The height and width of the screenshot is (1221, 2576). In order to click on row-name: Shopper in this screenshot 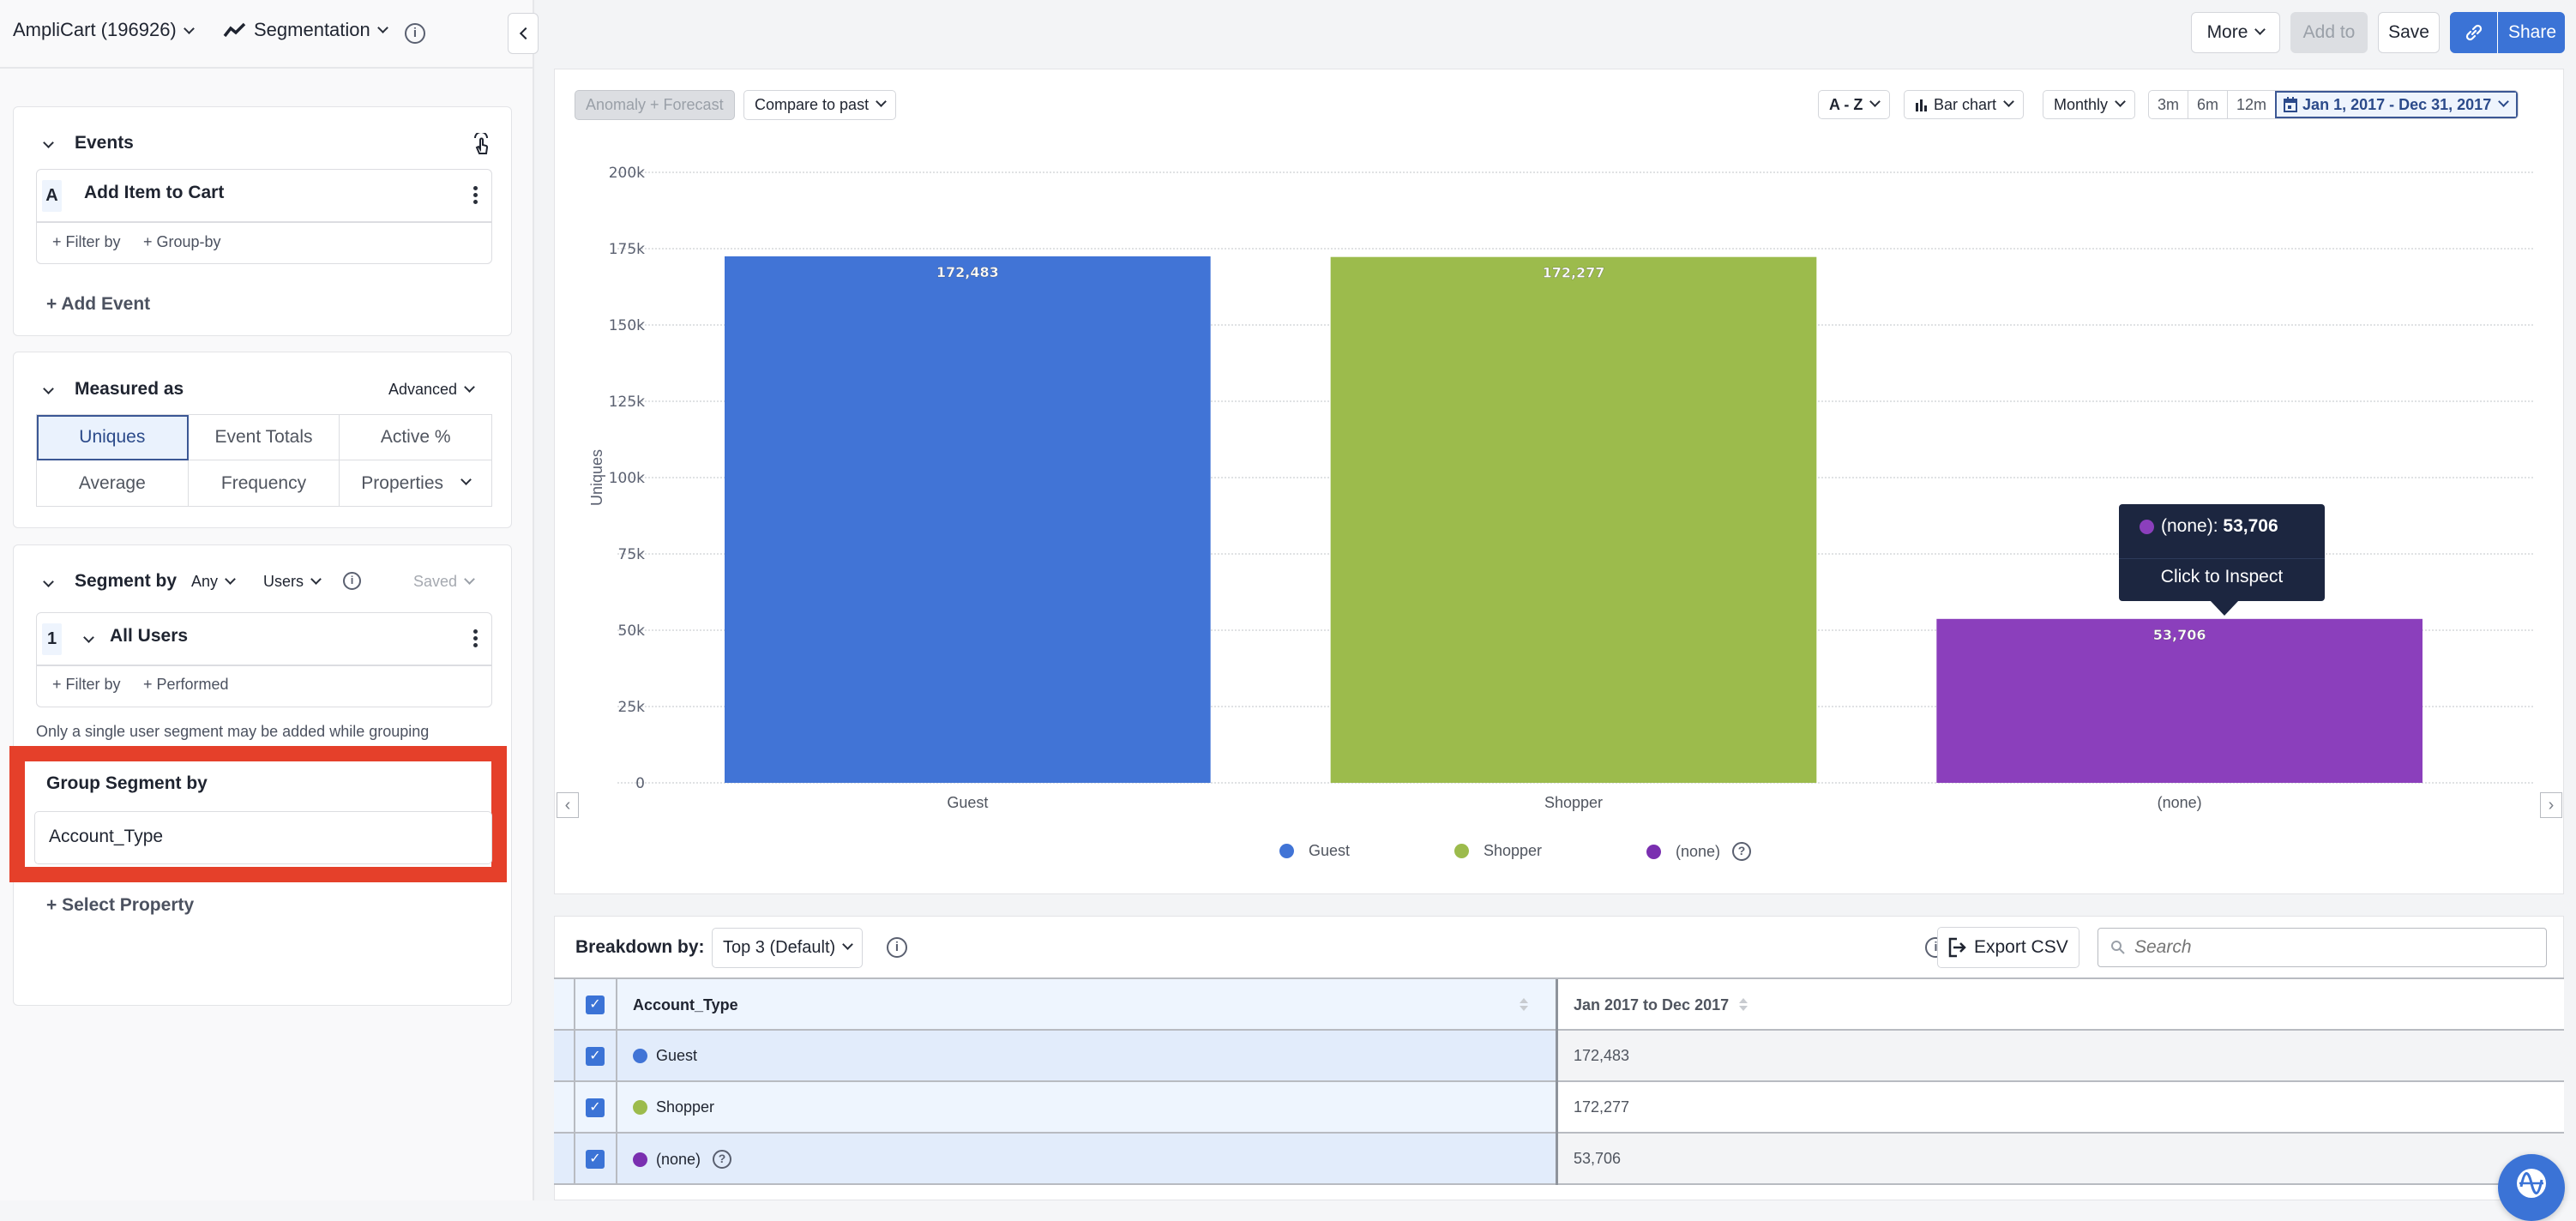, I will do `click(685, 1107)`.